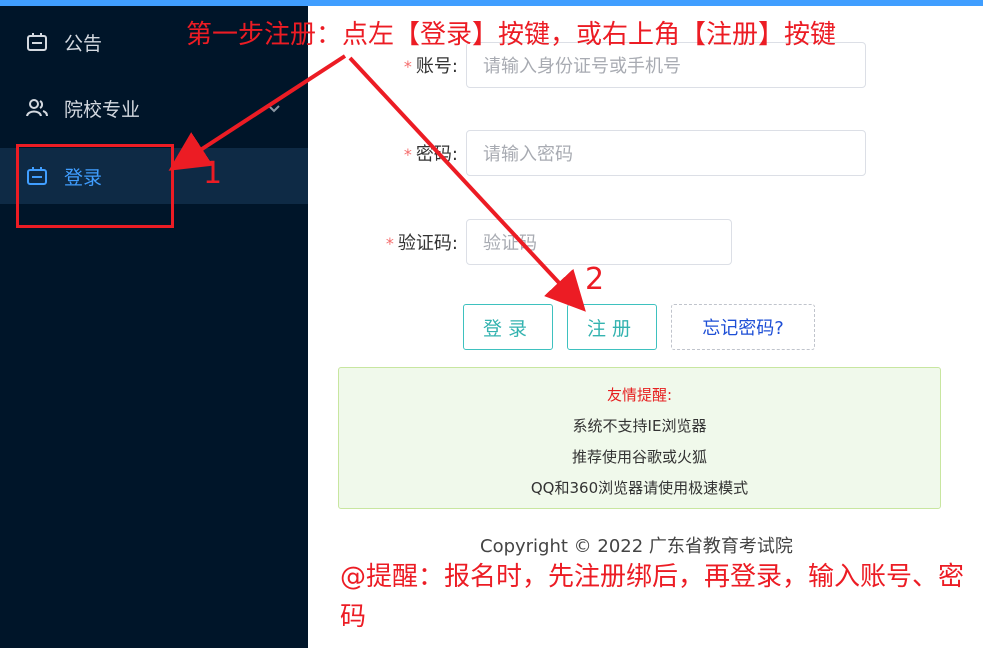 Image resolution: width=983 pixels, height=648 pixels. What do you see at coordinates (154, 108) in the screenshot?
I see `sidebar-item-schools: 院校专业` at bounding box center [154, 108].